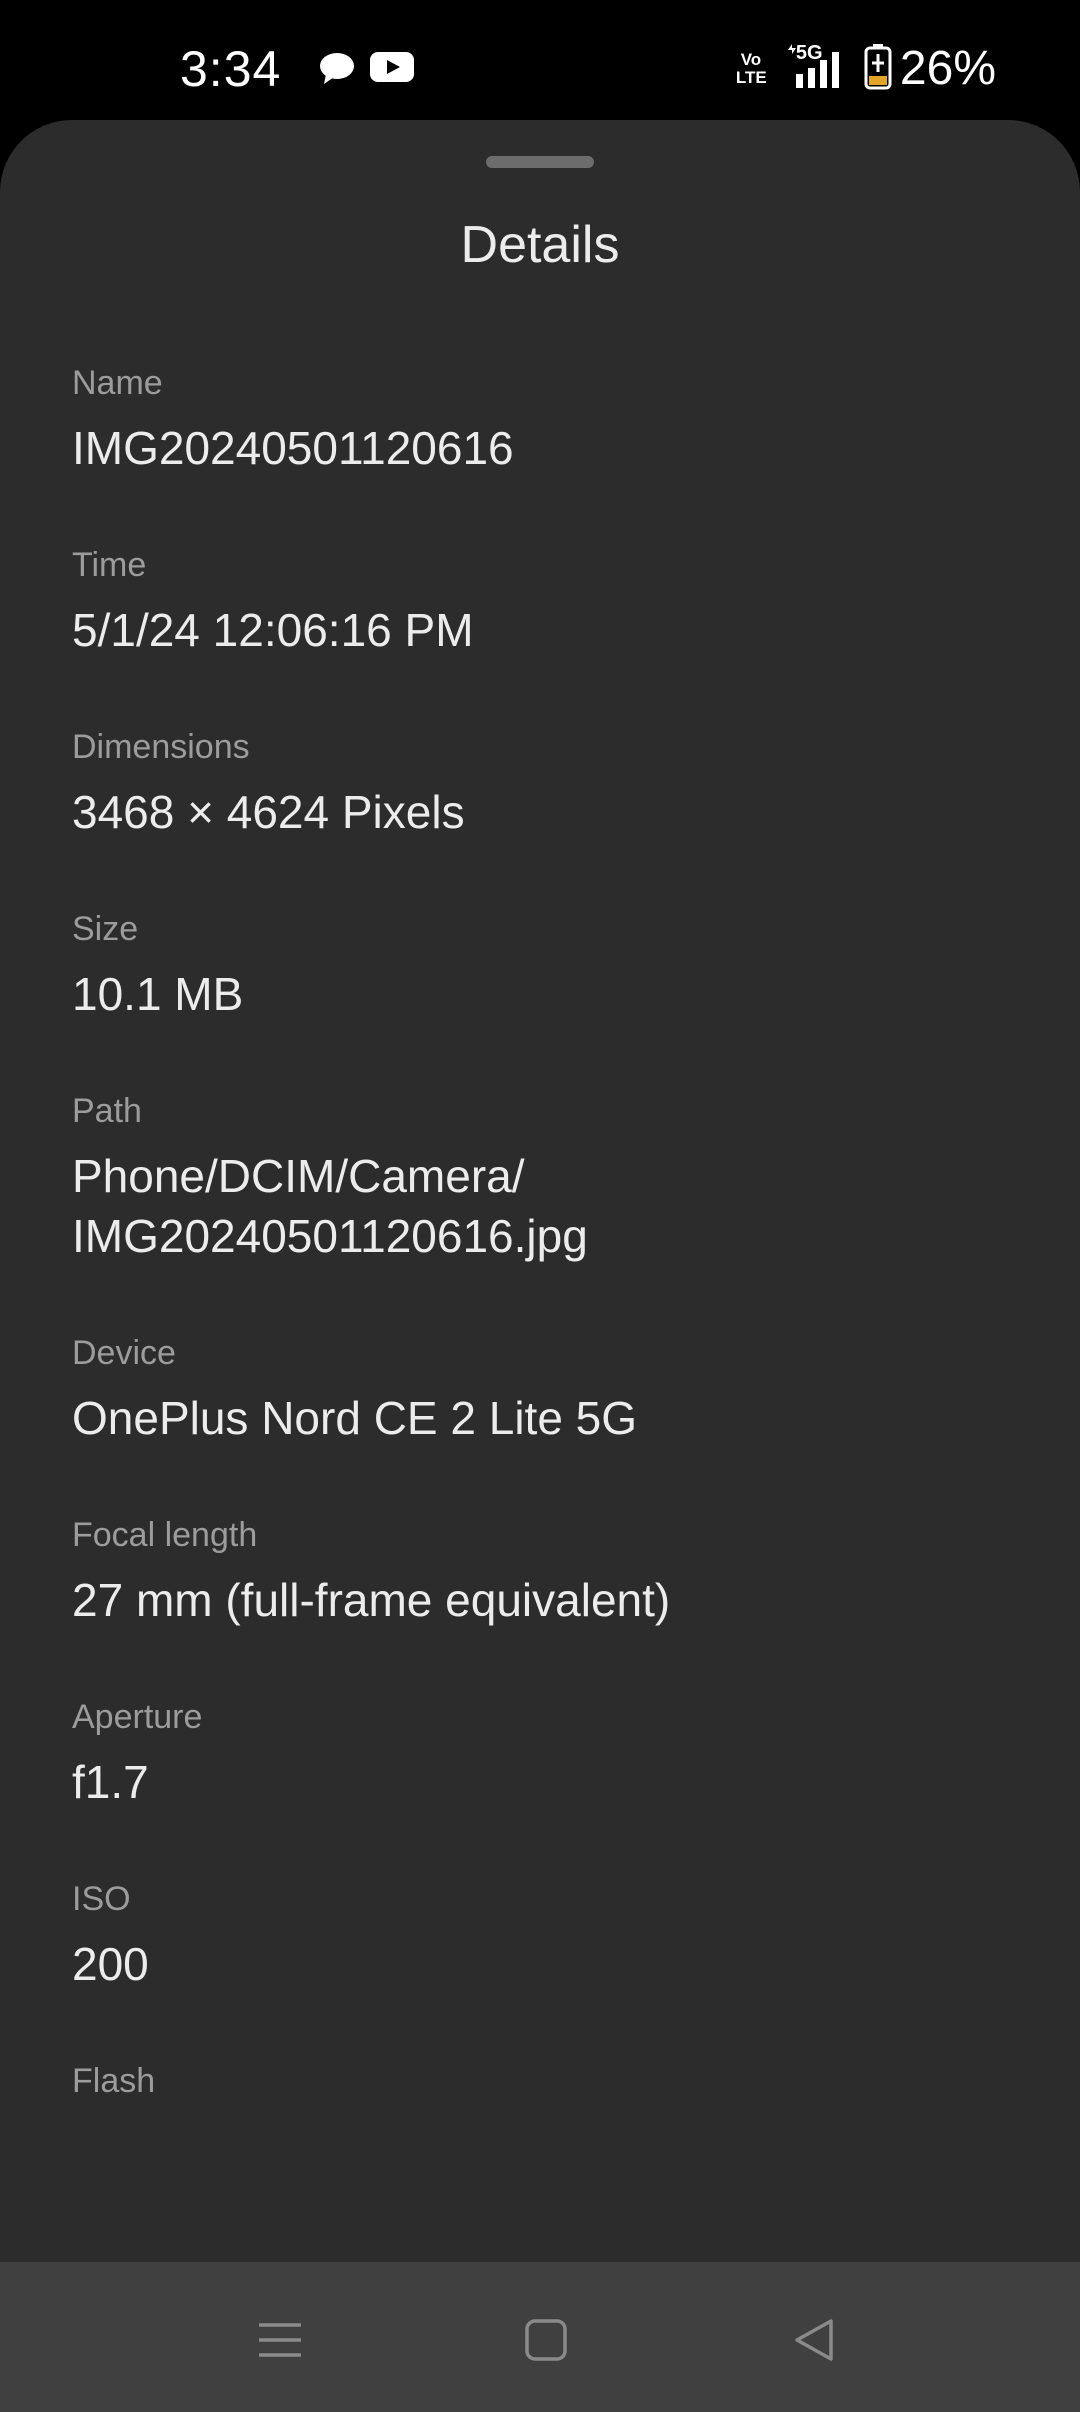 The width and height of the screenshot is (1080, 2412). I want to click on detail-value: IMG20240501120616, so click(293, 448).